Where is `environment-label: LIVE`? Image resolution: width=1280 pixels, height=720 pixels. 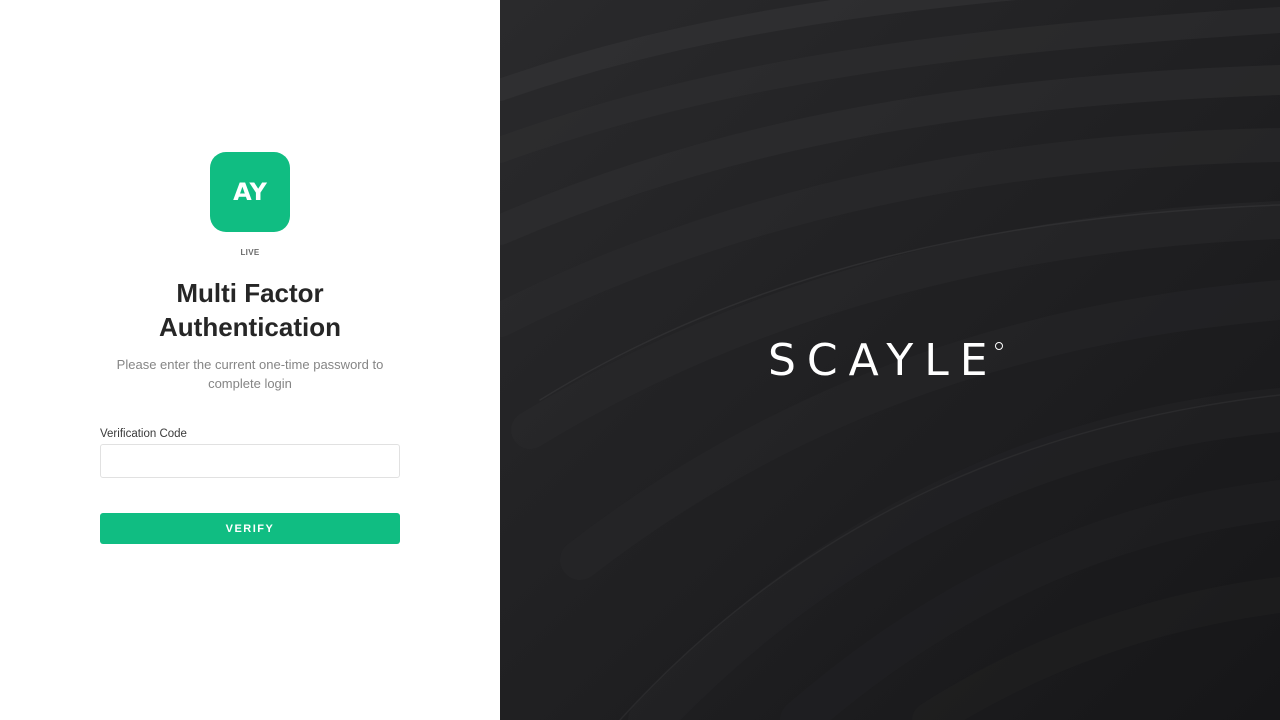 environment-label: LIVE is located at coordinates (250, 252).